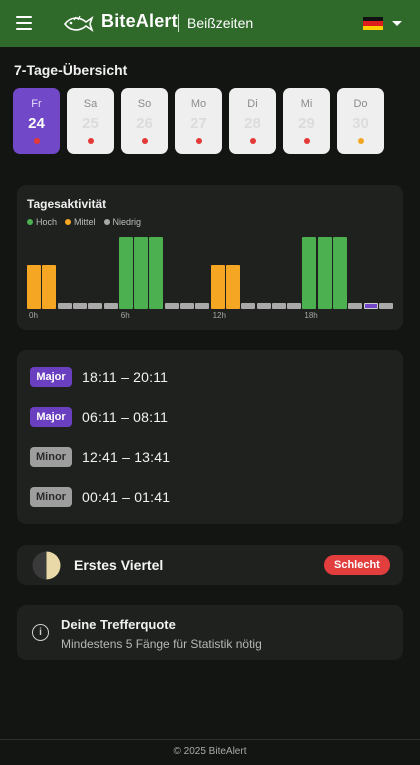  Describe the element at coordinates (119, 565) in the screenshot. I see `moon-phase-label: Erstes Viertel` at that location.